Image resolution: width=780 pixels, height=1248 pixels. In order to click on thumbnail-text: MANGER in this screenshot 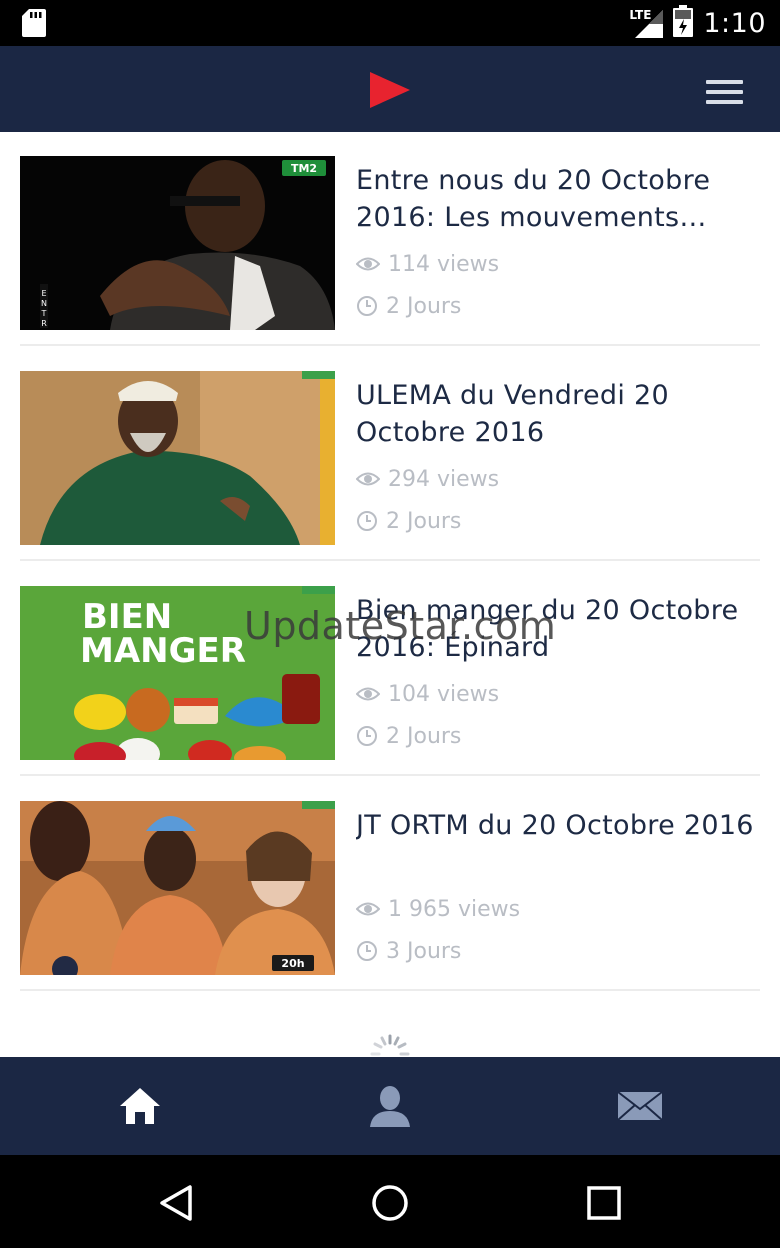, I will do `click(163, 651)`.